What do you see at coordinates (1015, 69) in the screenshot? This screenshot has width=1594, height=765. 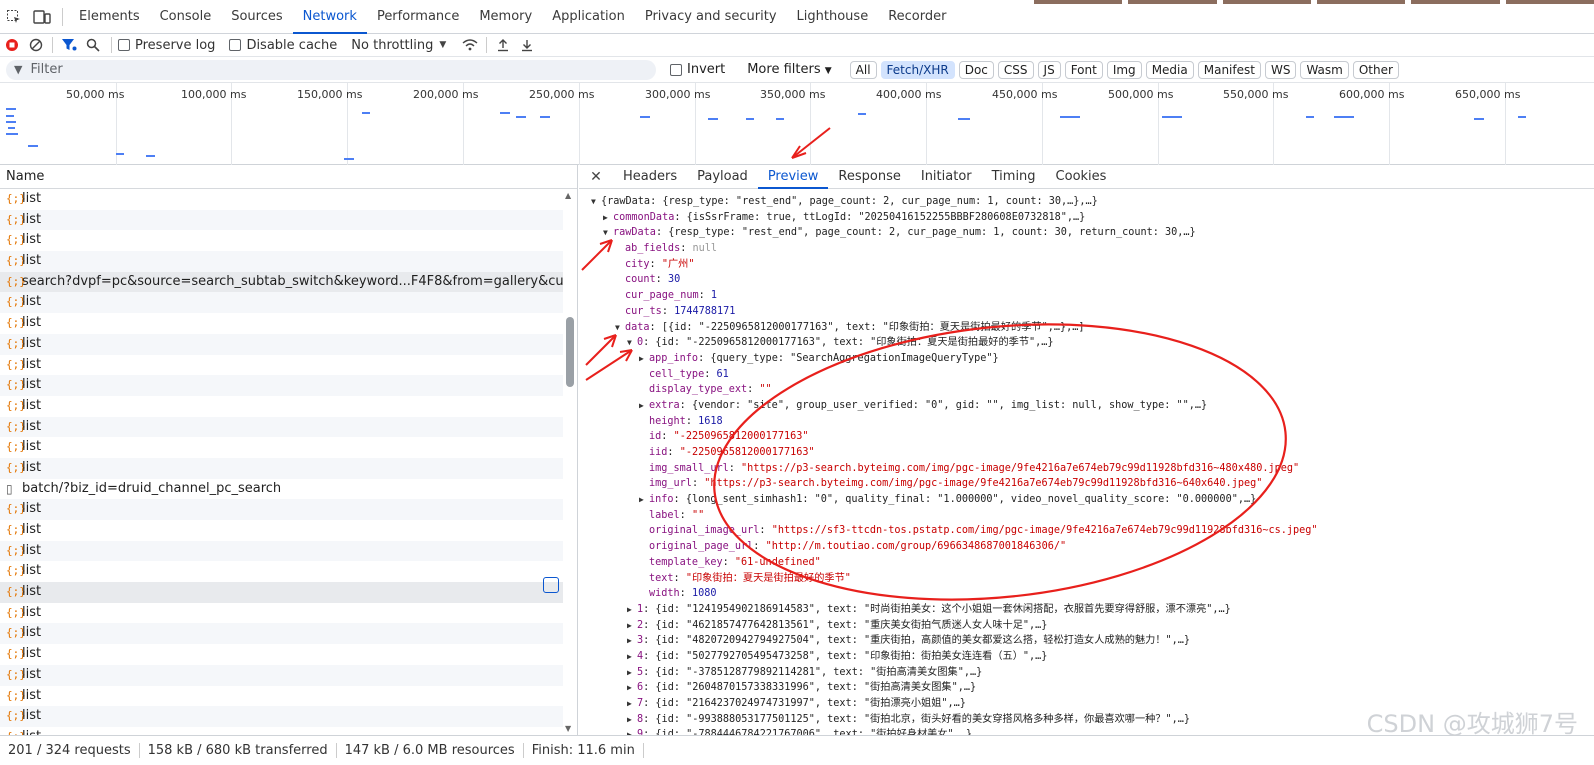 I see `type-filter-css: CSS` at bounding box center [1015, 69].